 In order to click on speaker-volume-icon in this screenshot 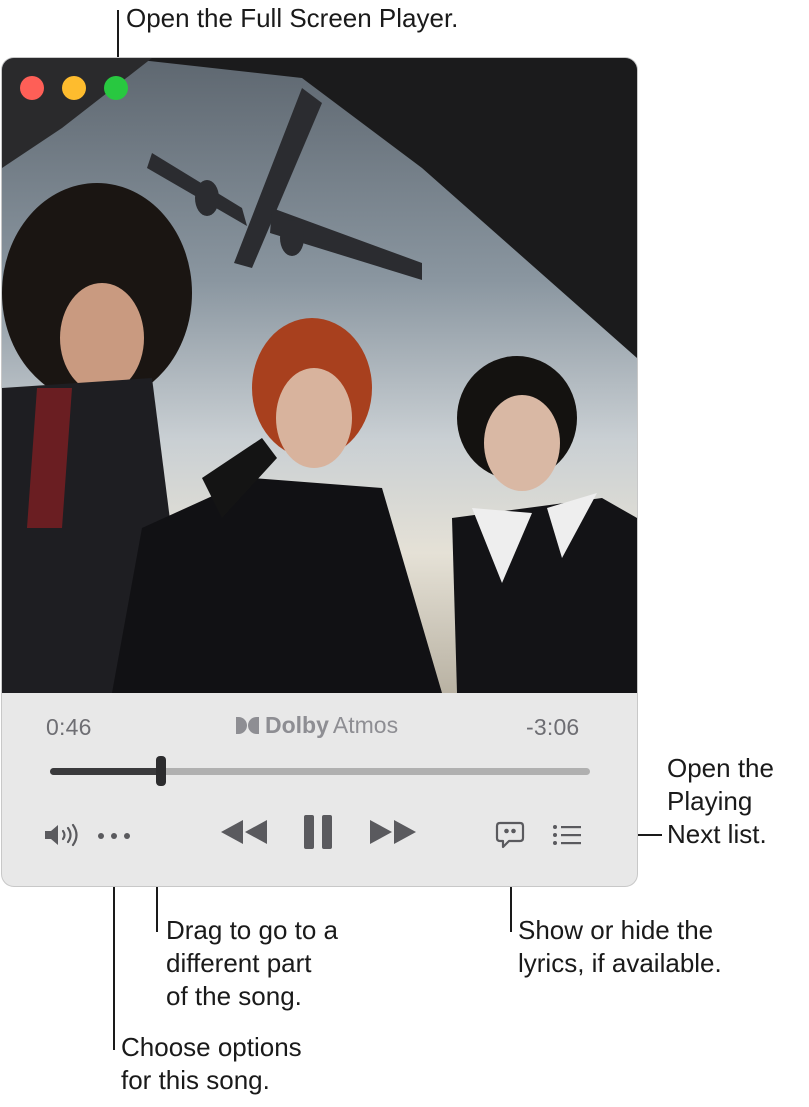, I will do `click(61, 835)`.